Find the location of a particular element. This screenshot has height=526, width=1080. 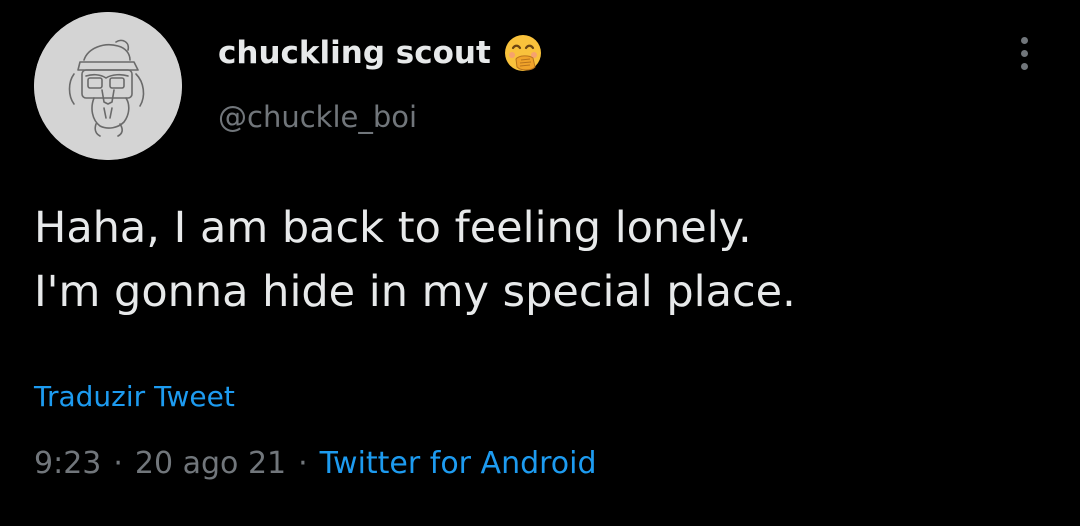

sketch-avatar-icon is located at coordinates (108, 86).